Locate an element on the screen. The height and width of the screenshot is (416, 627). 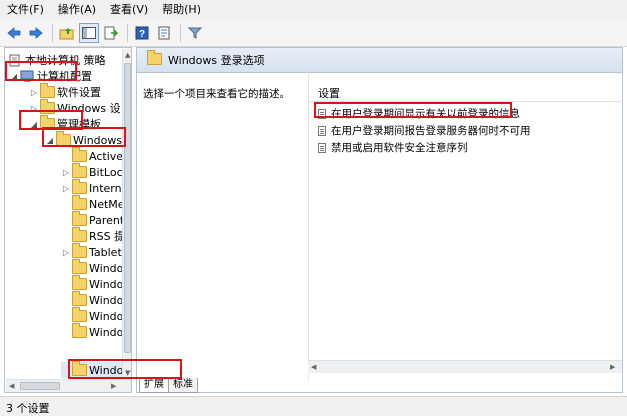
tree-item-label: 本地计算机 策略 is located at coordinates (65, 60).